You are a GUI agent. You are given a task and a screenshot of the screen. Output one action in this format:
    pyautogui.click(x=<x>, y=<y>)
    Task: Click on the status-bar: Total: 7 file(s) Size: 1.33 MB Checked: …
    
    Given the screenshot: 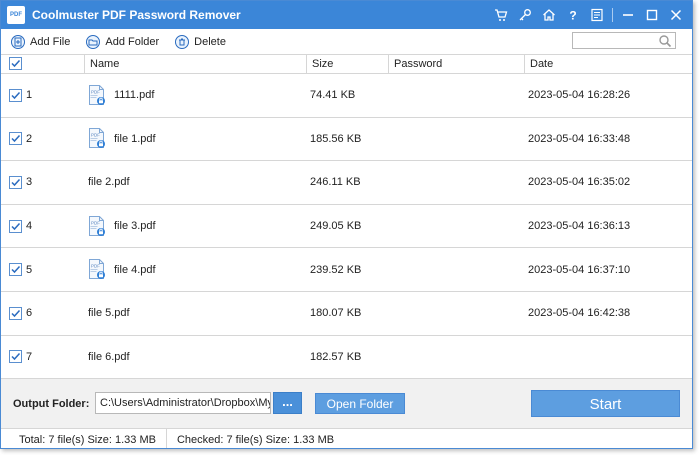 What is the action you would take?
    pyautogui.click(x=346, y=438)
    